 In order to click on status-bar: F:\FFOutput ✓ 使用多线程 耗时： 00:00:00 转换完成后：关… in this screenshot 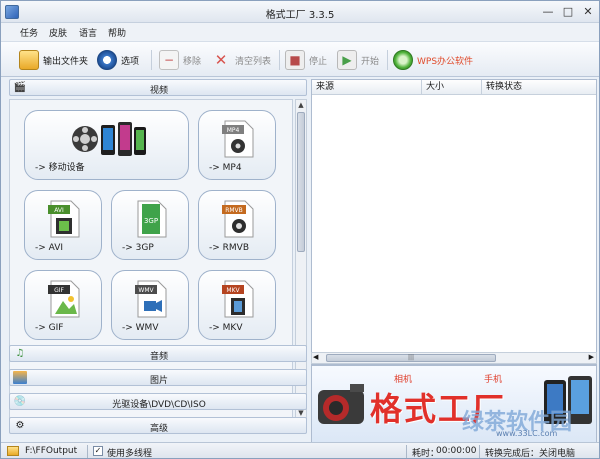, I will do `click(300, 450)`.